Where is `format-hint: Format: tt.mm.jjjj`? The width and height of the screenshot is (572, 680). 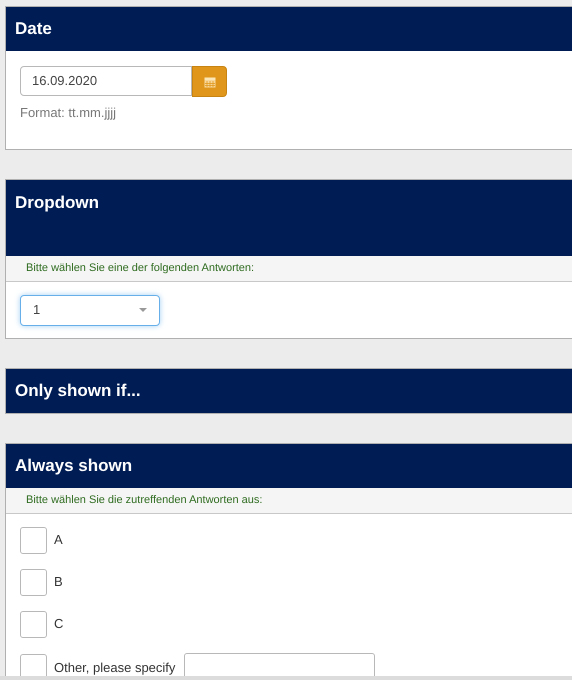 format-hint: Format: tt.mm.jjjj is located at coordinates (69, 113).